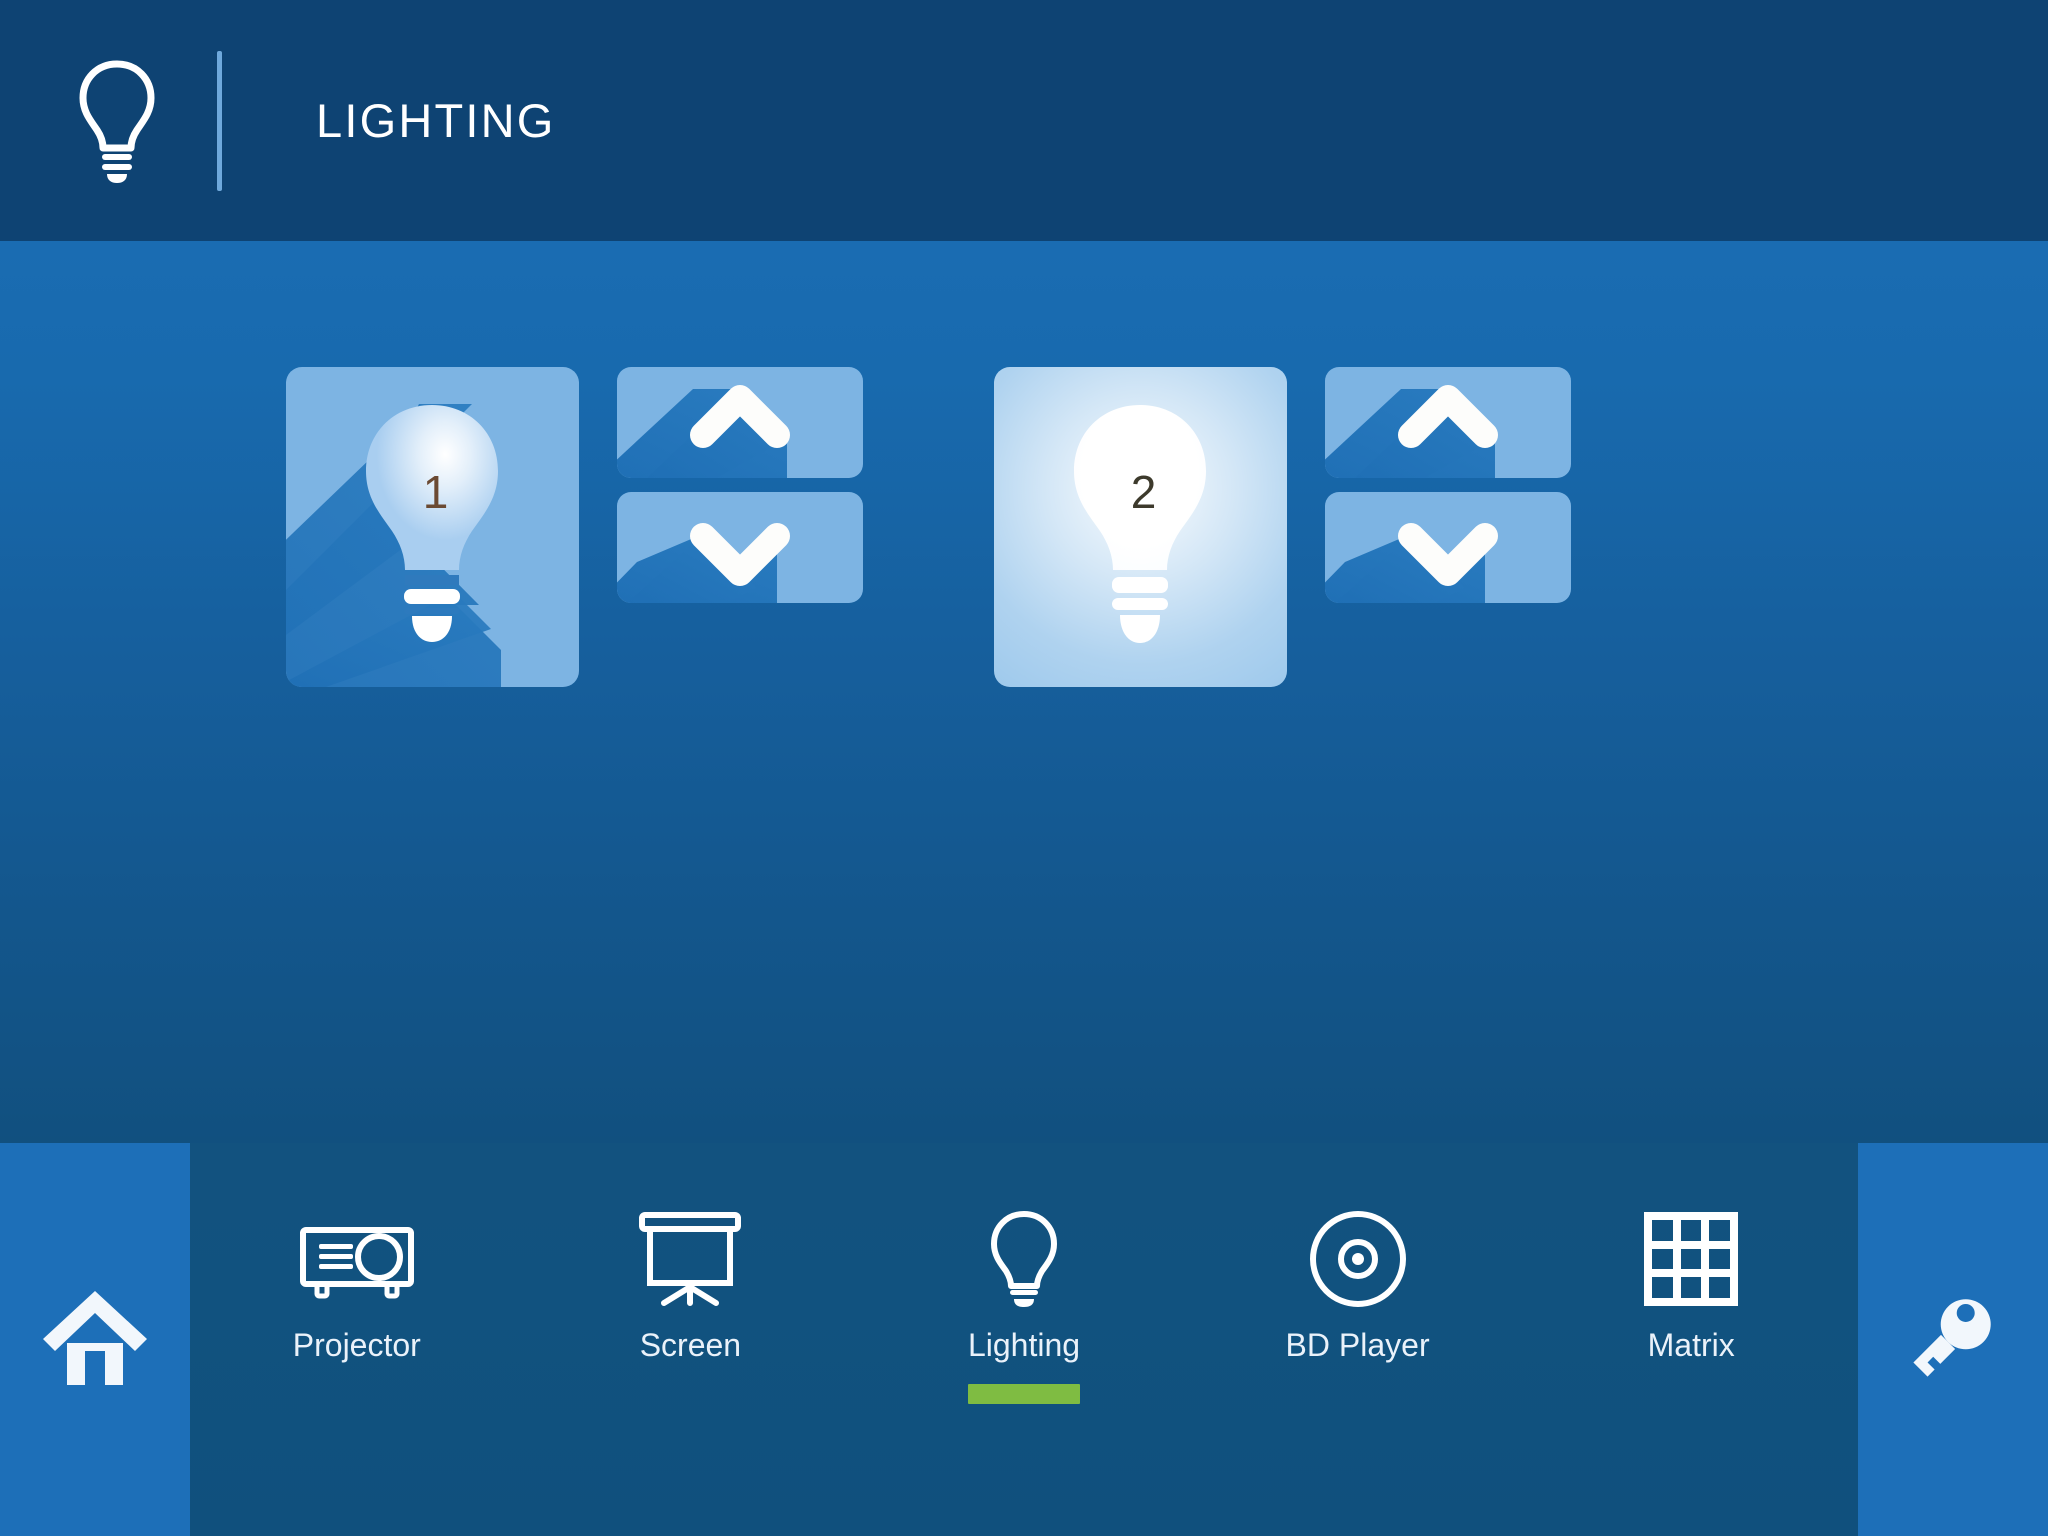 This screenshot has height=1536, width=2048. Describe the element at coordinates (1023, 1394) in the screenshot. I see `nav-active-indicator-lighting` at that location.